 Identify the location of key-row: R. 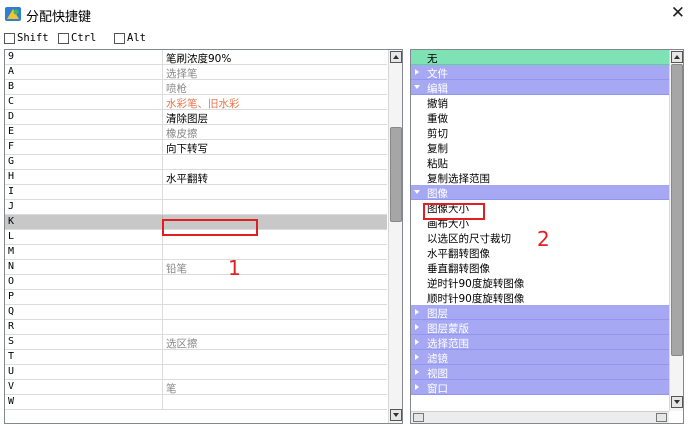
(196, 327).